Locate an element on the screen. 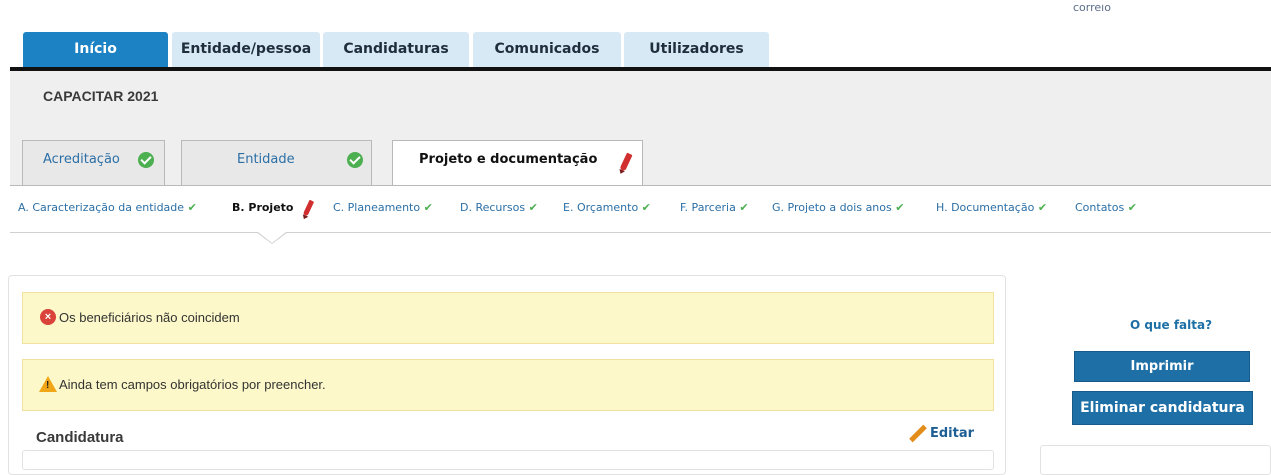 This screenshot has width=1271, height=475. subnav-item-parceria: F. Parceria ✔ is located at coordinates (714, 207).